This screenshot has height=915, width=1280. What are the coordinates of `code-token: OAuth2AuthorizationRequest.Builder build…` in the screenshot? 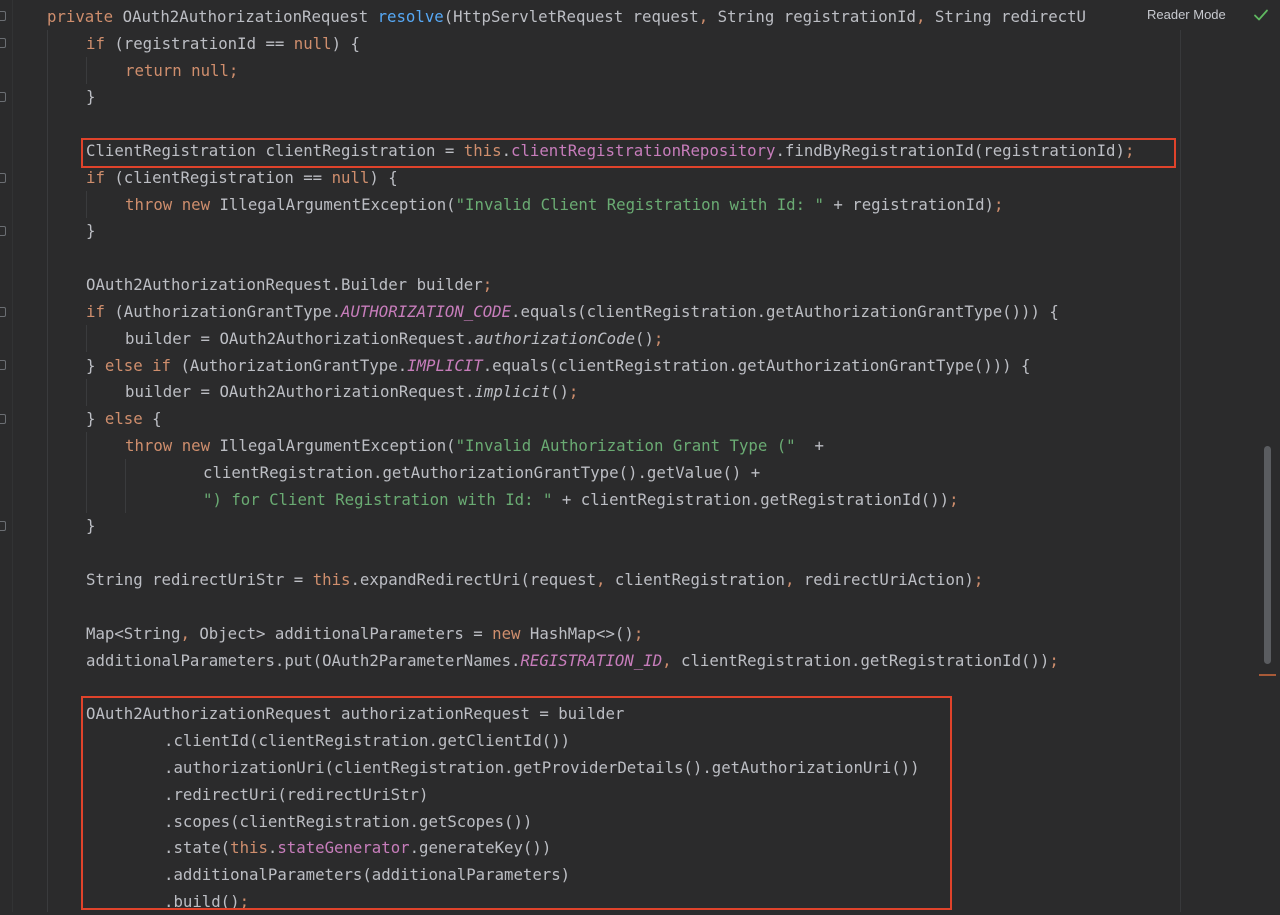 It's located at (284, 284).